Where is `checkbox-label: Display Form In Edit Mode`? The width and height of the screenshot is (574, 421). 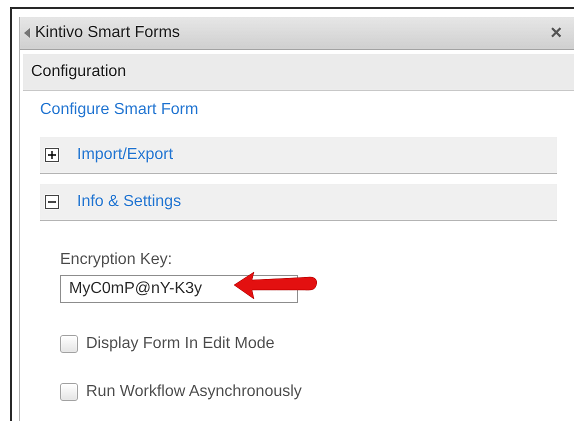
checkbox-label: Display Form In Edit Mode is located at coordinates (180, 344).